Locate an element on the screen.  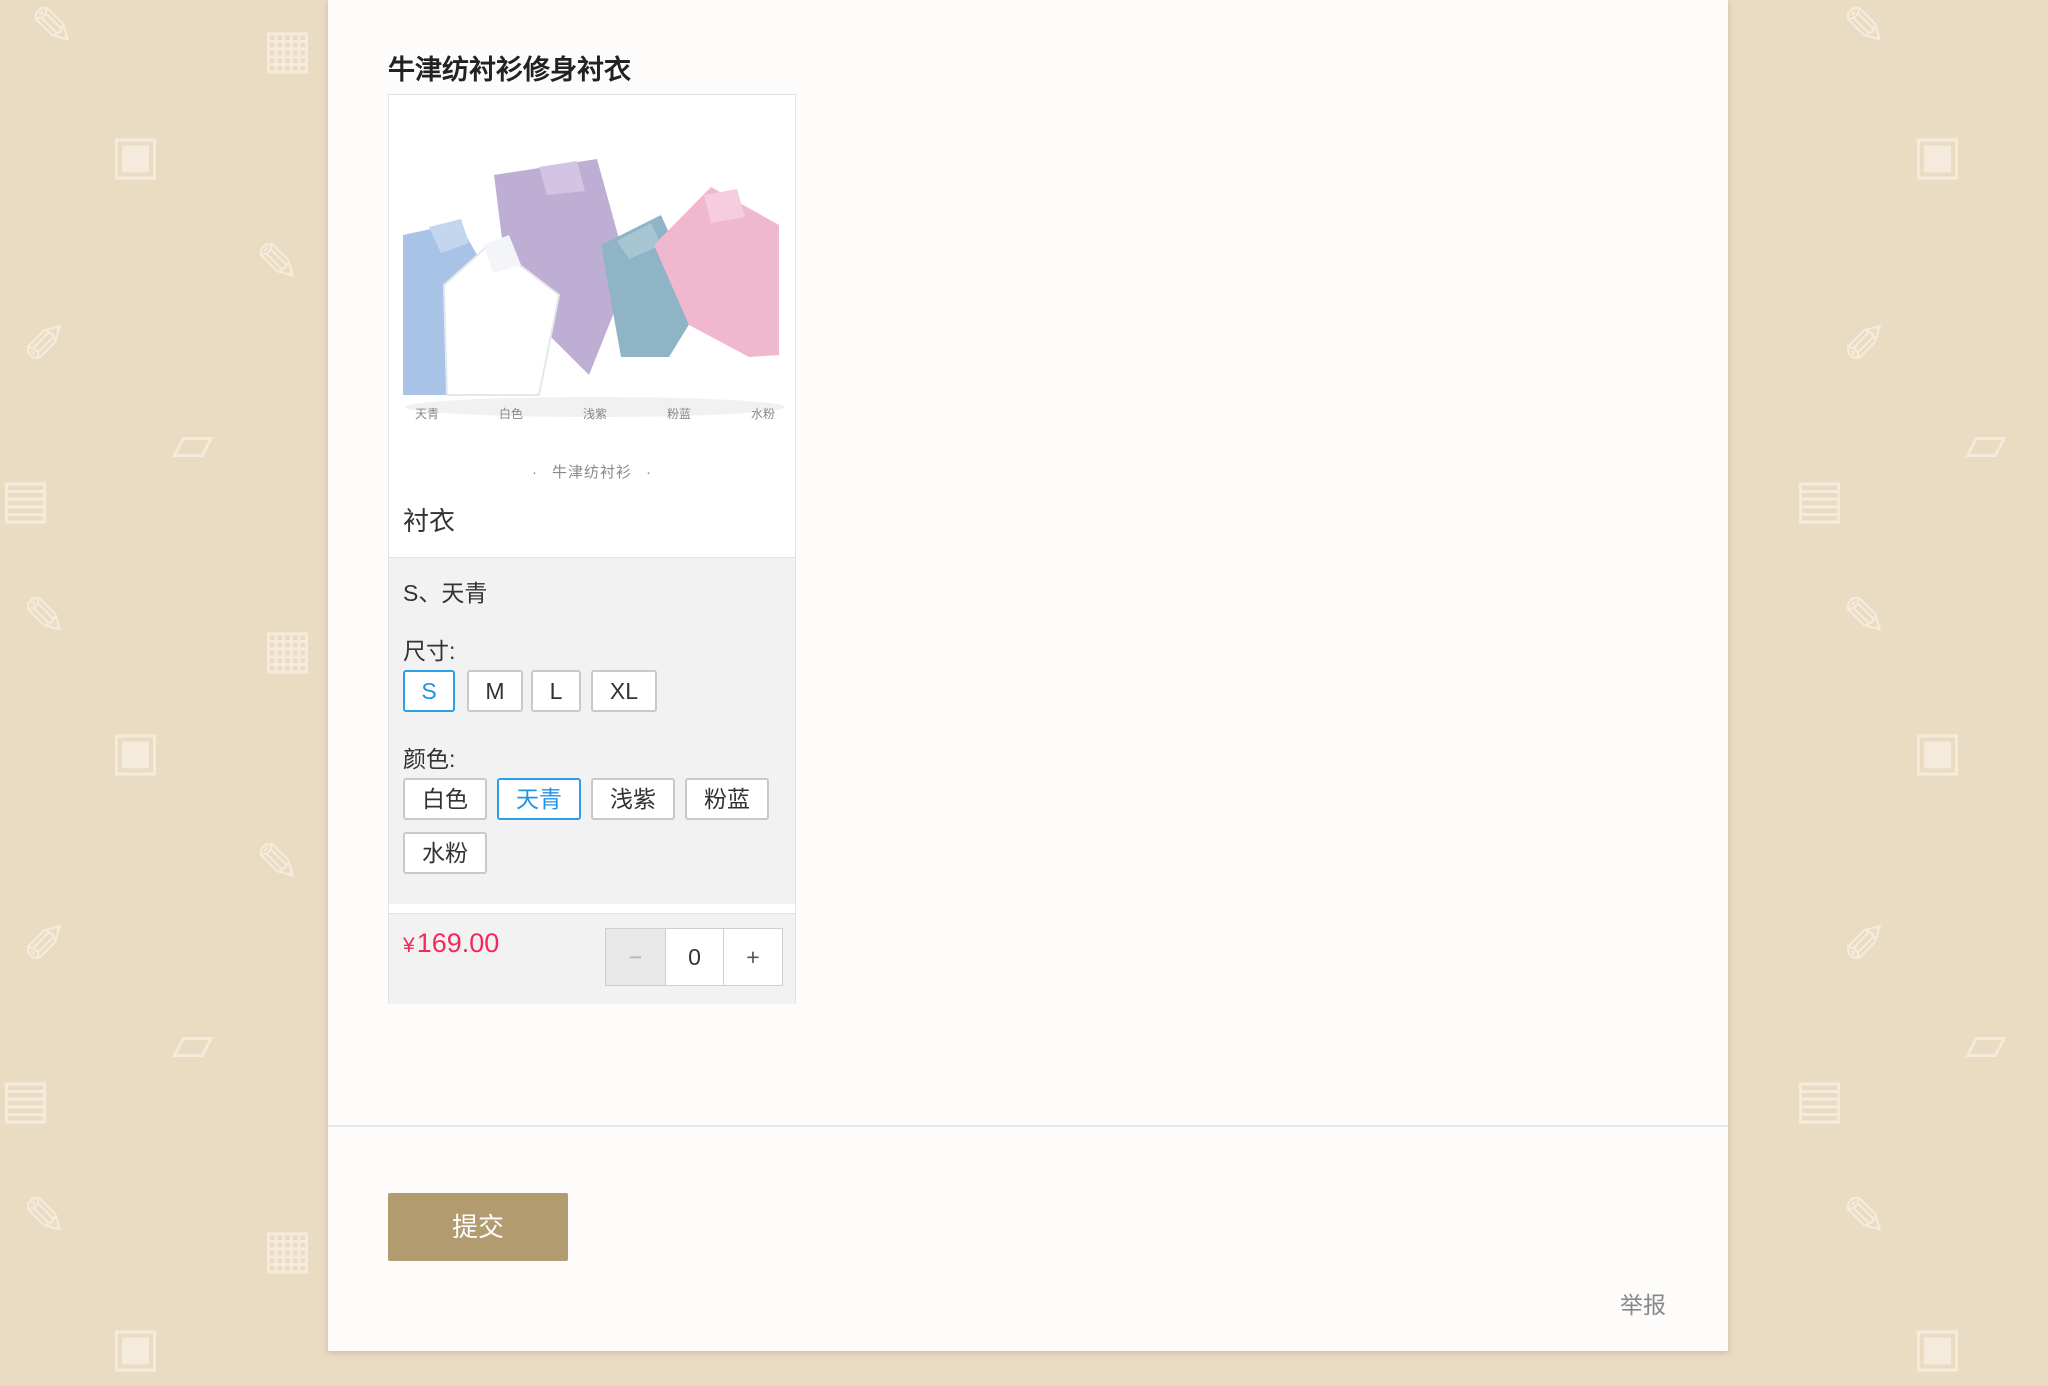
question-title: 牛津纺衬衫修身衬衣 is located at coordinates (509, 70).